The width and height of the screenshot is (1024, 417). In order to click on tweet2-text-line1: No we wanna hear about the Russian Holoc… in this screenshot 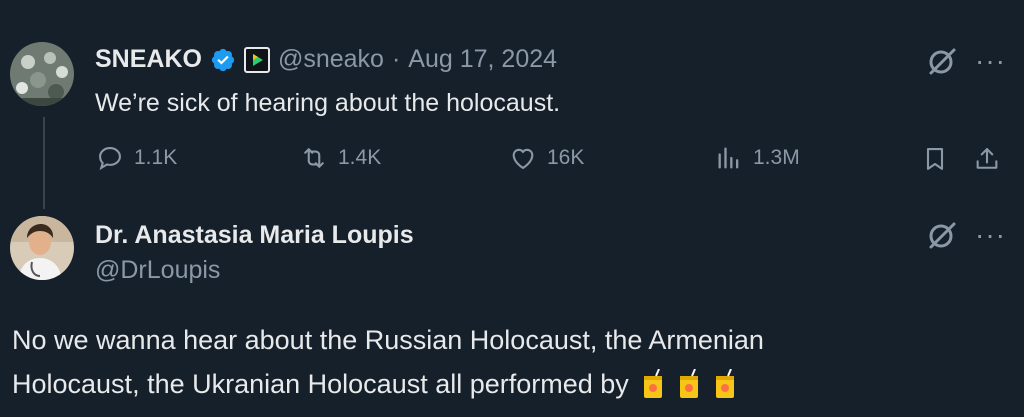, I will do `click(388, 340)`.